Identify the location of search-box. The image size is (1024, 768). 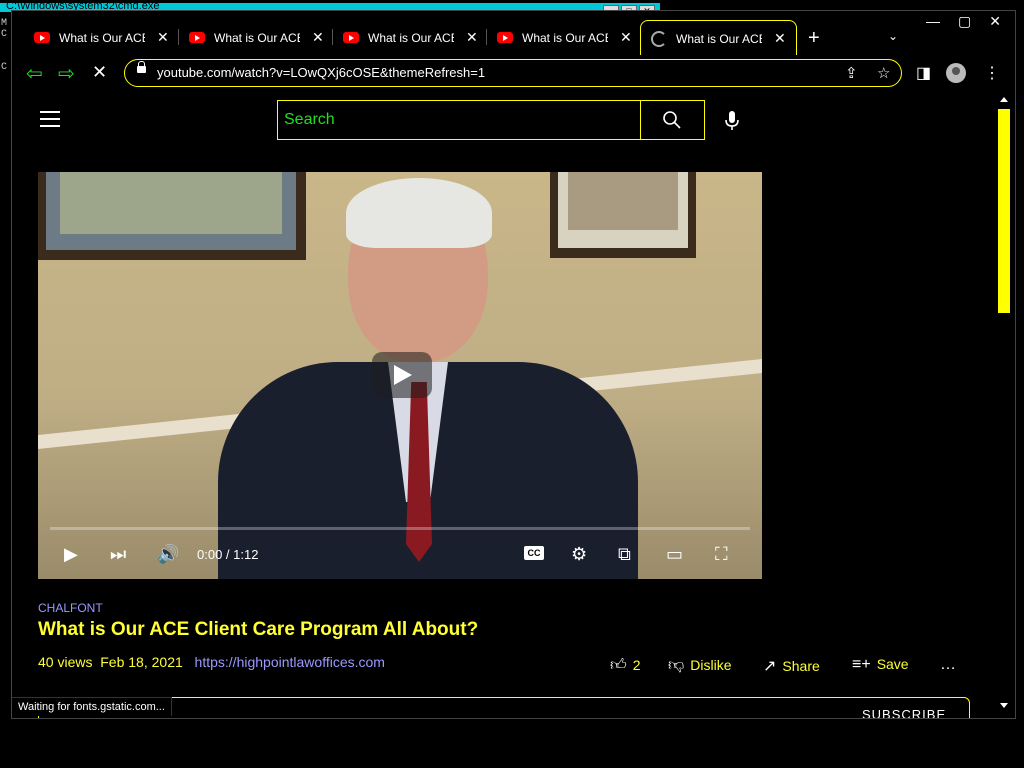
(459, 120).